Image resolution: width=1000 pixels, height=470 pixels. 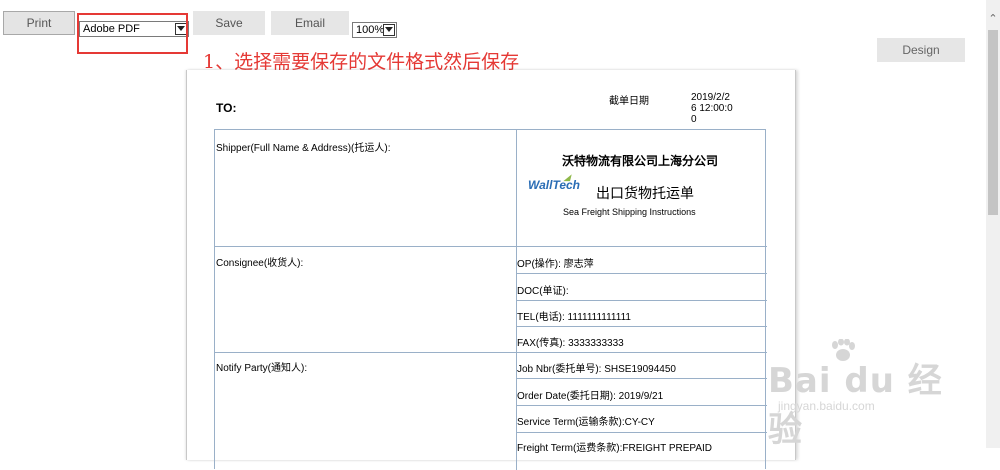 What do you see at coordinates (921, 50) in the screenshot?
I see `design-button: Design` at bounding box center [921, 50].